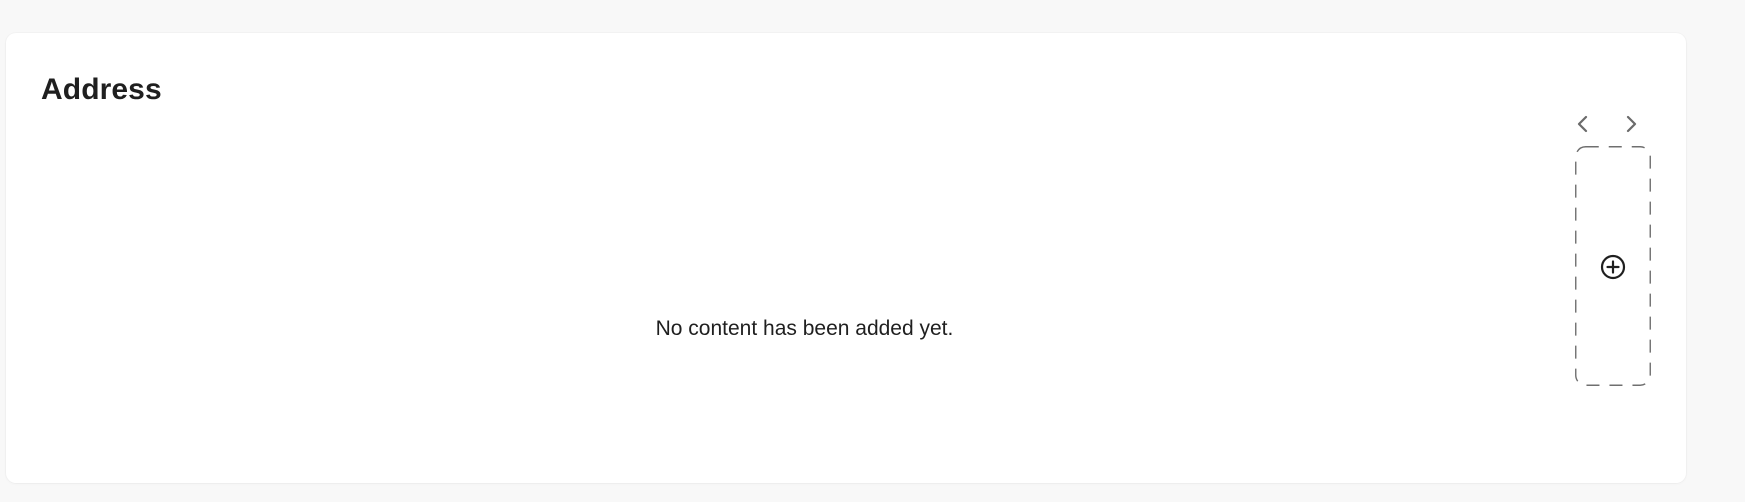  I want to click on plus-circle-icon, so click(1613, 267).